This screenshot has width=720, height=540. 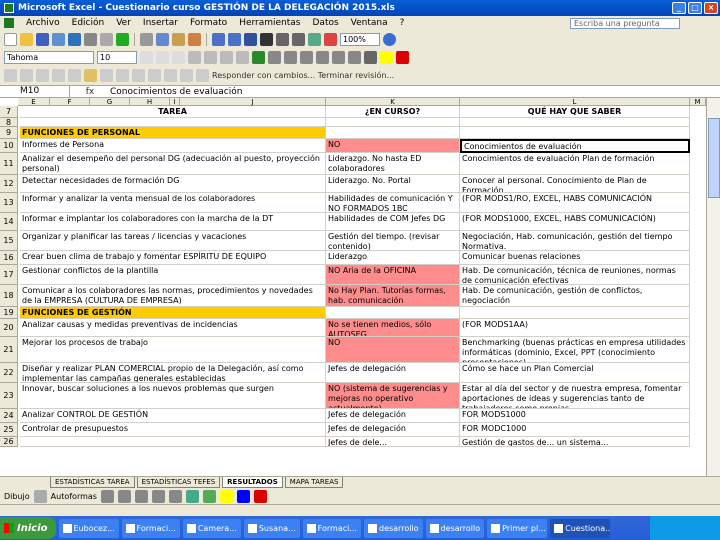 What do you see at coordinates (173, 146) in the screenshot?
I see `task-cell: Informes de Persona` at bounding box center [173, 146].